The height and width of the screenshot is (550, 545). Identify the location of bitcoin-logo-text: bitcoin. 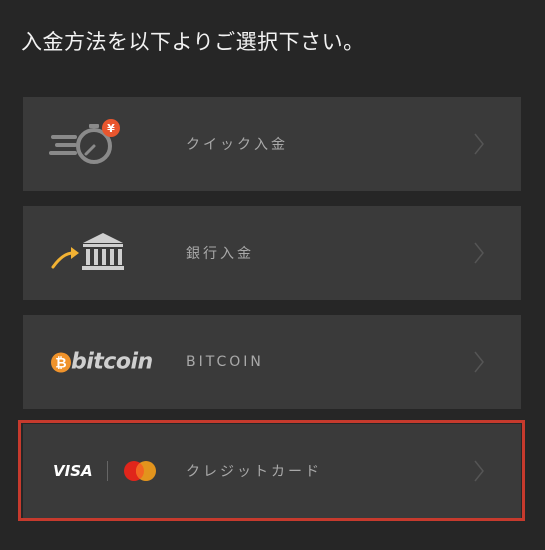
(112, 362).